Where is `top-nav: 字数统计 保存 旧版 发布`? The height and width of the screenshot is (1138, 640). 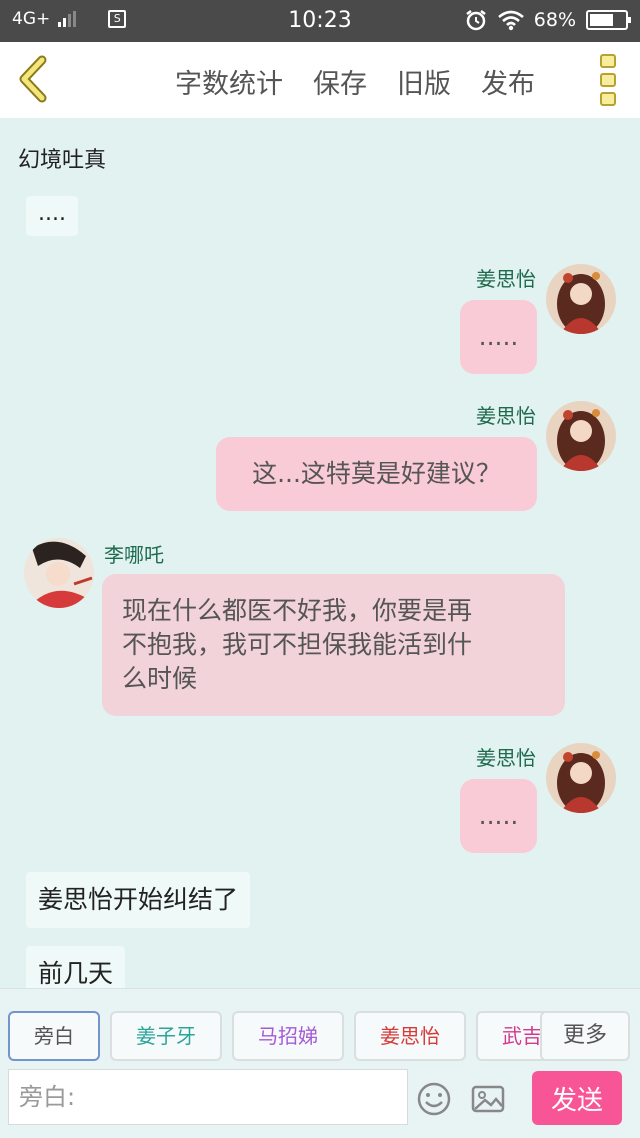 top-nav: 字数统计 保存 旧版 发布 is located at coordinates (320, 80).